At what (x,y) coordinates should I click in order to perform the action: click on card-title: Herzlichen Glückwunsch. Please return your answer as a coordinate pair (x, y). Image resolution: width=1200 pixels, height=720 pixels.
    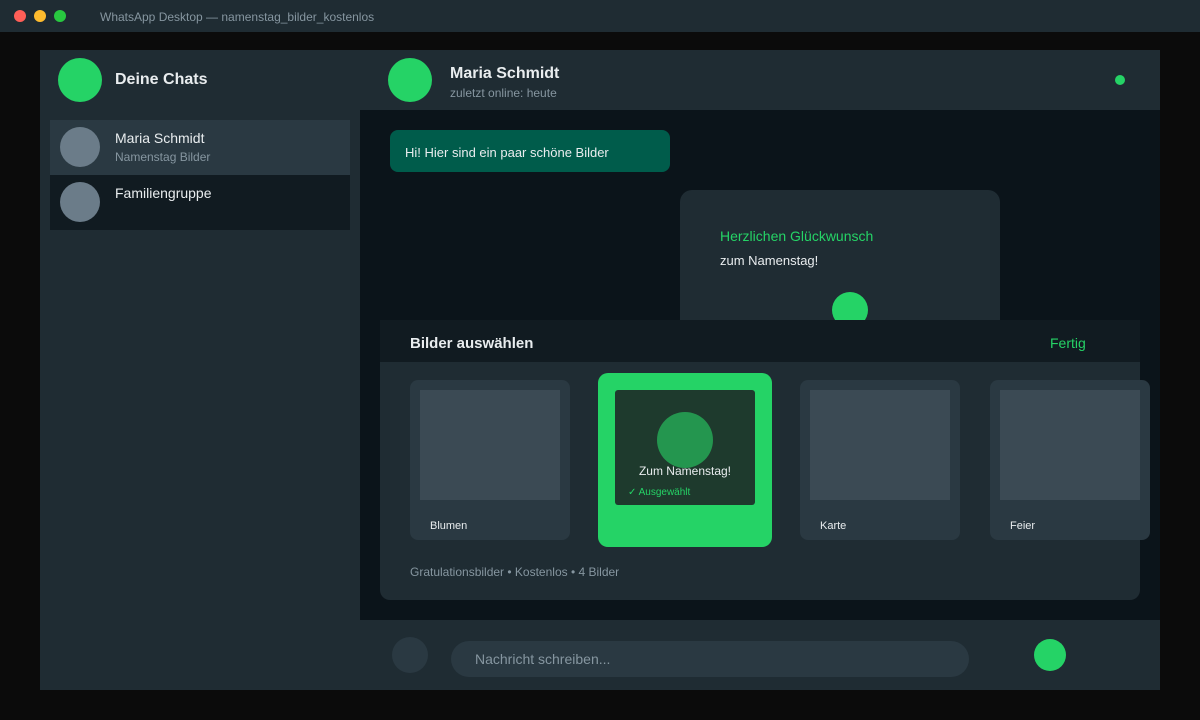
    Looking at the image, I should click on (797, 236).